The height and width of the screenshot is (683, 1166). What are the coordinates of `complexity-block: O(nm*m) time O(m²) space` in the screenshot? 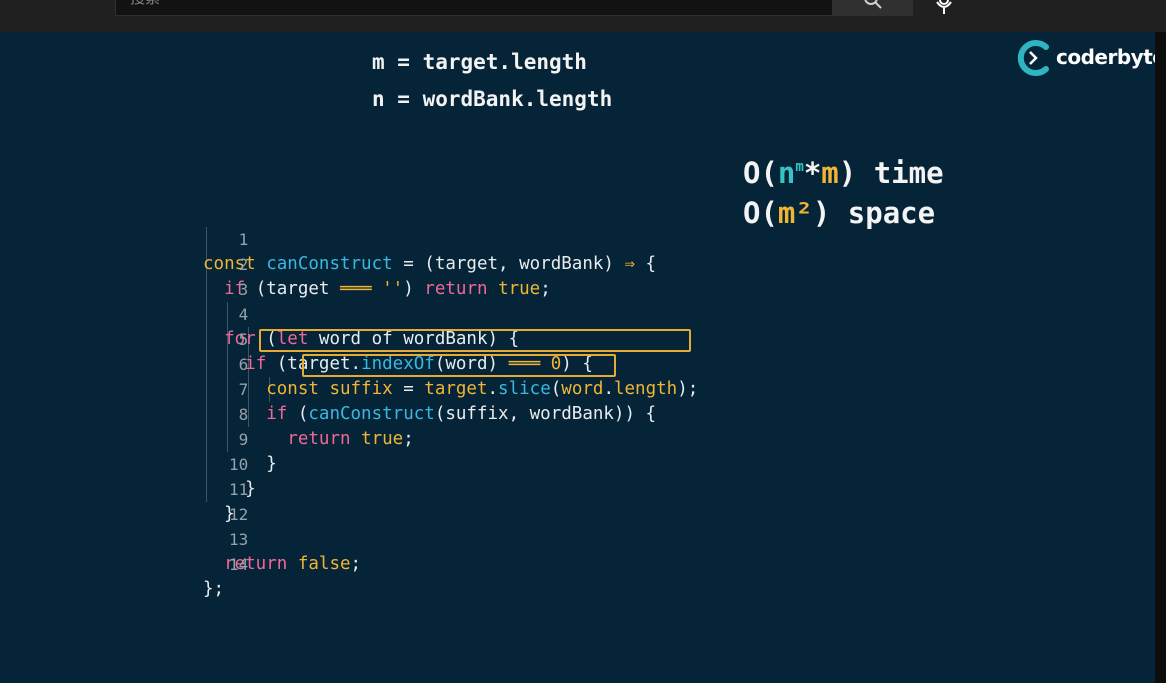 It's located at (843, 190).